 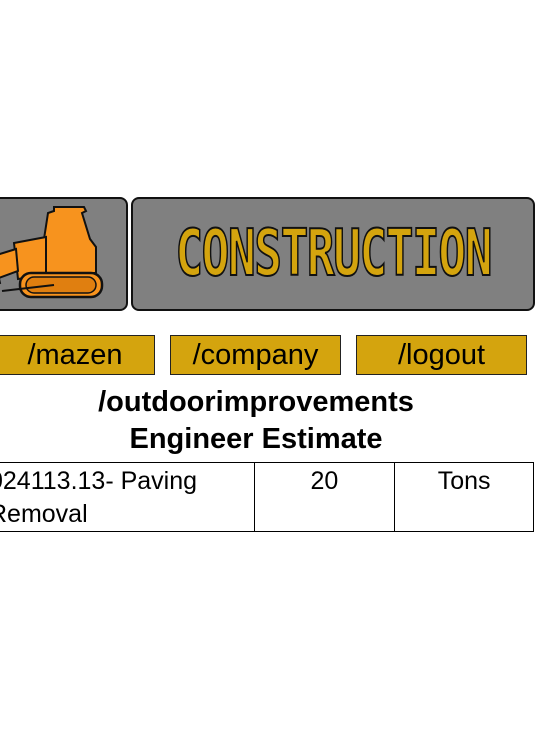 I want to click on item-line-1: 024113.13- Paving, so click(x=99, y=481).